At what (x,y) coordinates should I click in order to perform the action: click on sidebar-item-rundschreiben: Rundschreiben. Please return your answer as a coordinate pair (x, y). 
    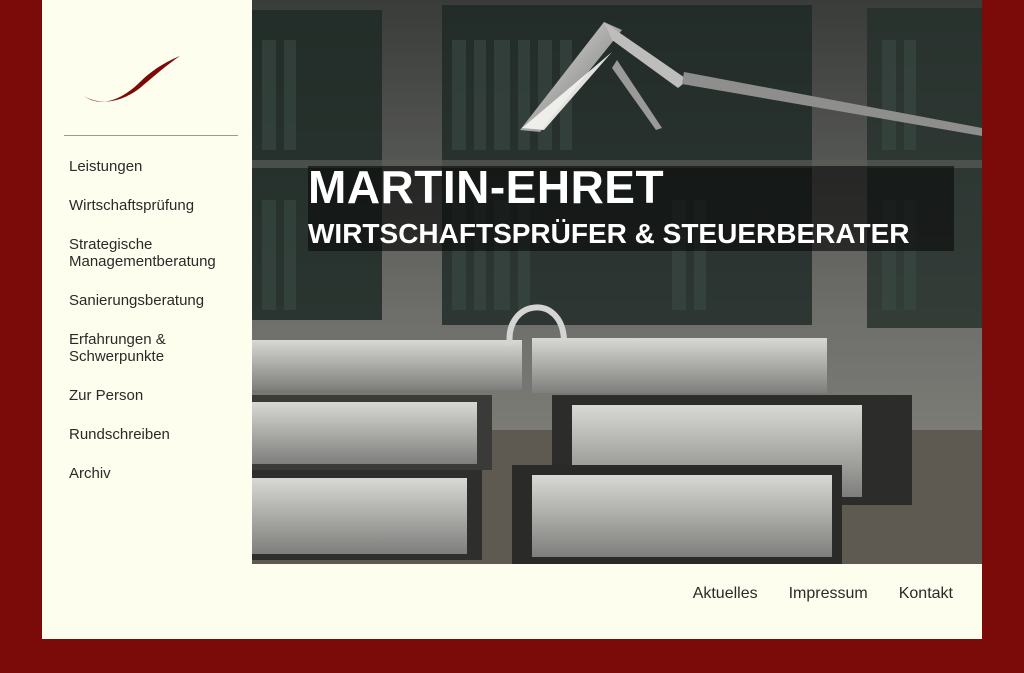
    Looking at the image, I should click on (159, 434).